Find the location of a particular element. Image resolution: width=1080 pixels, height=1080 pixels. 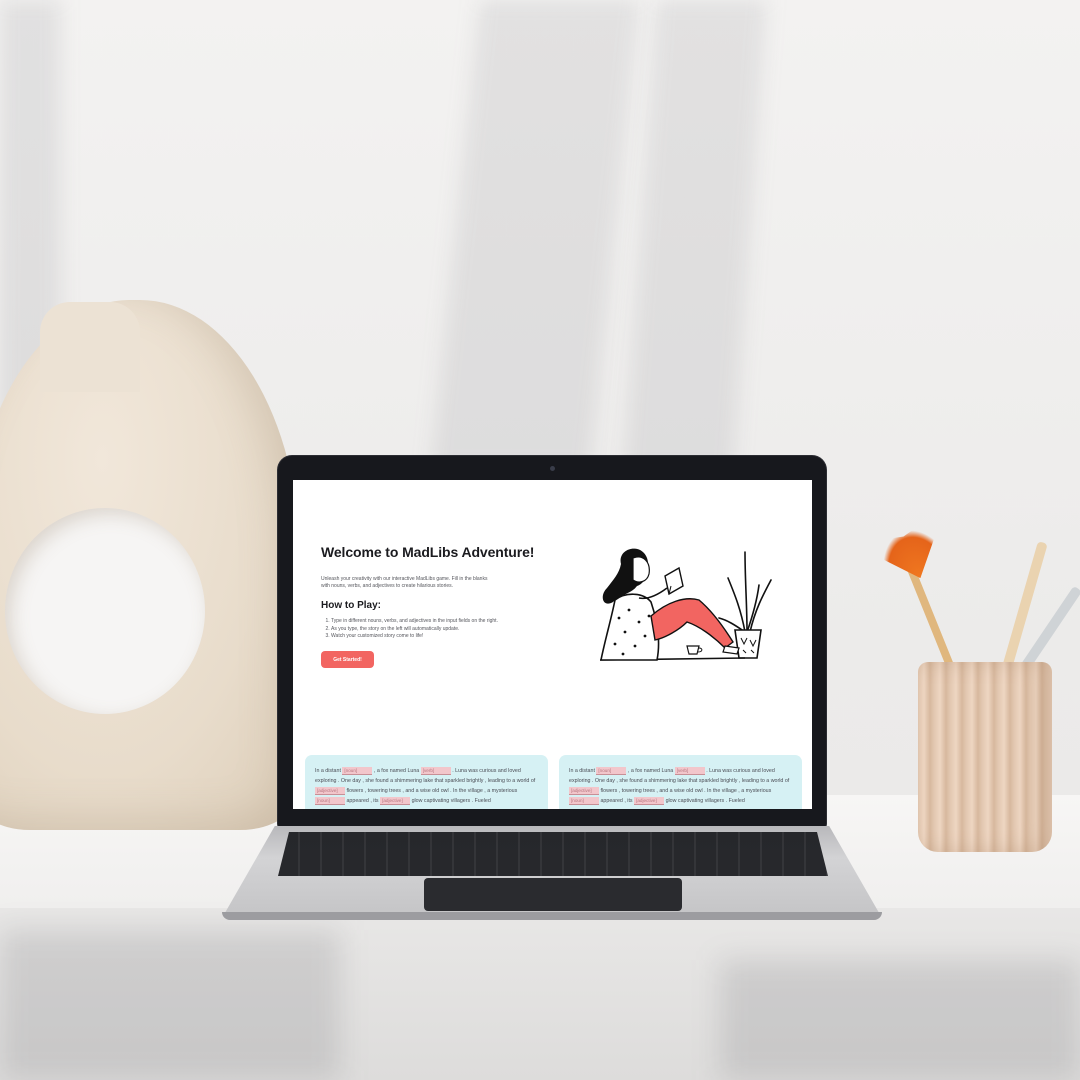

keyboard is located at coordinates (553, 854).